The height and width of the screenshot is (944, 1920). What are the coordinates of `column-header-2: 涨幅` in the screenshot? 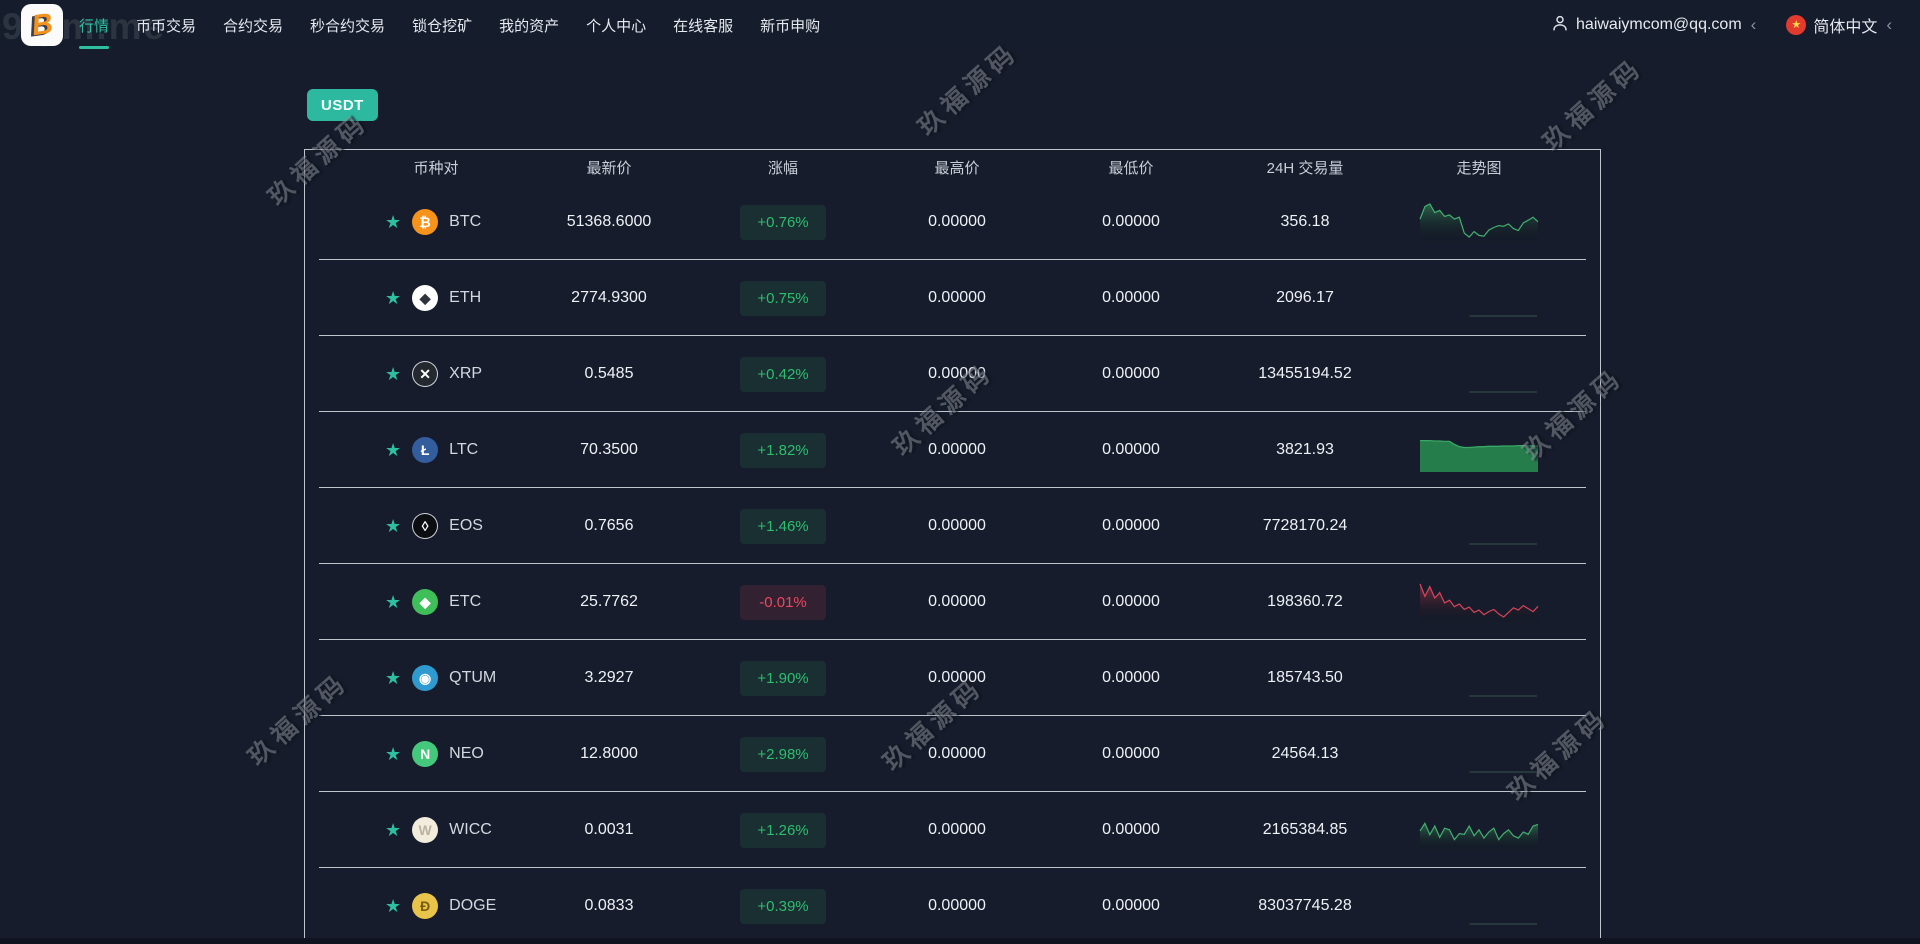 It's located at (782, 168).